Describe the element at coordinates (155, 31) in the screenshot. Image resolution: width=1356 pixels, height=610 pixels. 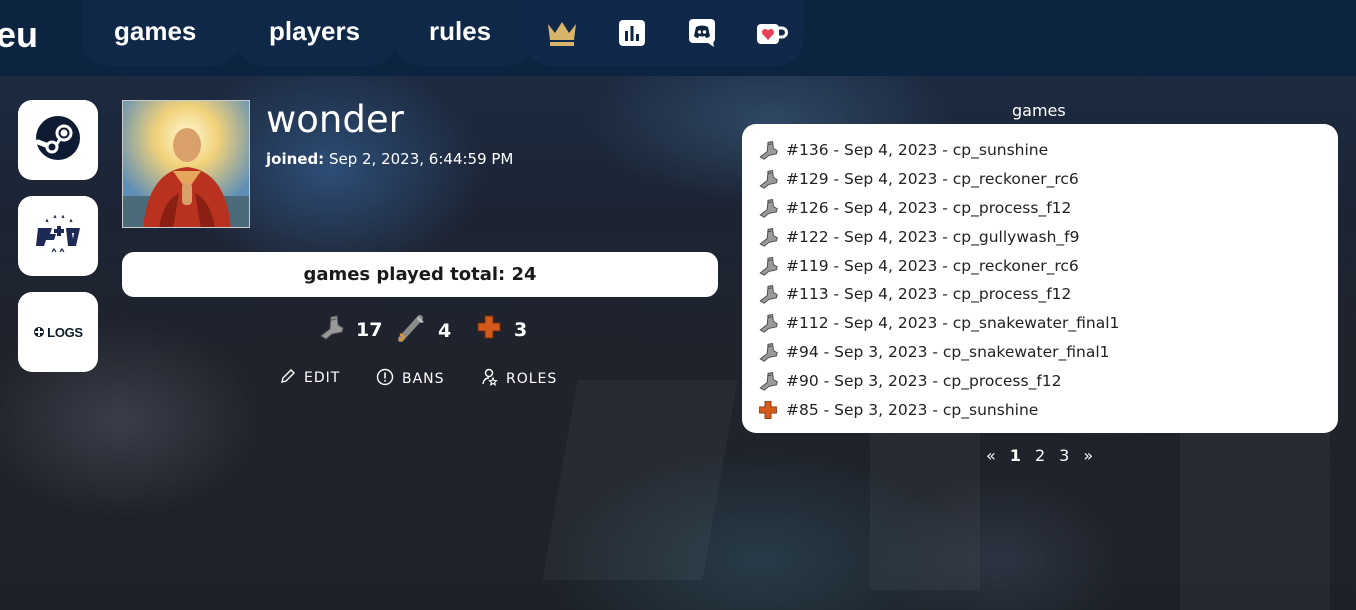
I see `nav-link-games: games` at that location.